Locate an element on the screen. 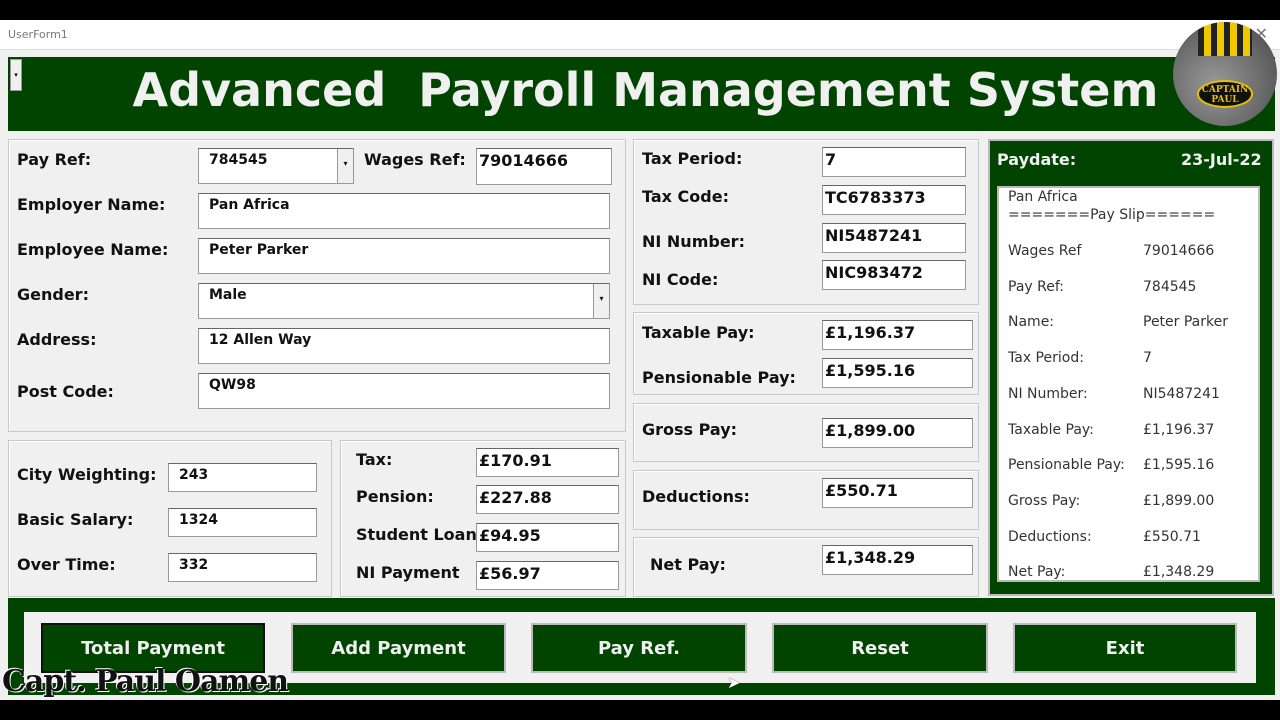 This screenshot has width=1280, height=720. ni-code-field: NIC983472 is located at coordinates (894, 275).